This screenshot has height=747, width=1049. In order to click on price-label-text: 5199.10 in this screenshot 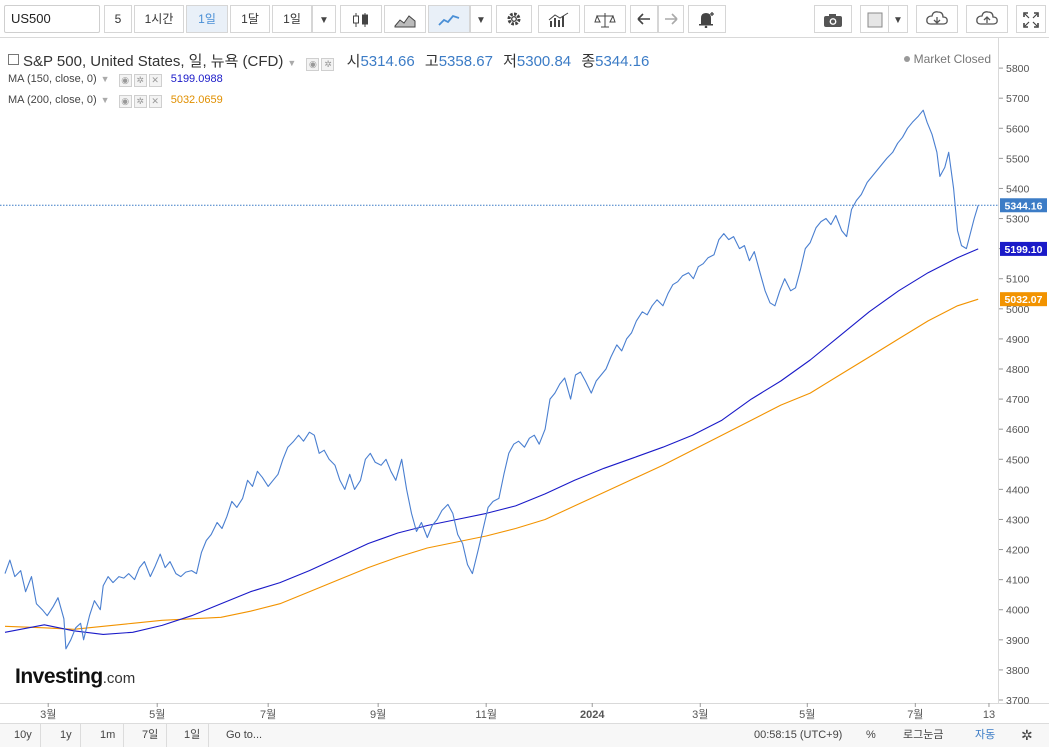, I will do `click(1024, 250)`.